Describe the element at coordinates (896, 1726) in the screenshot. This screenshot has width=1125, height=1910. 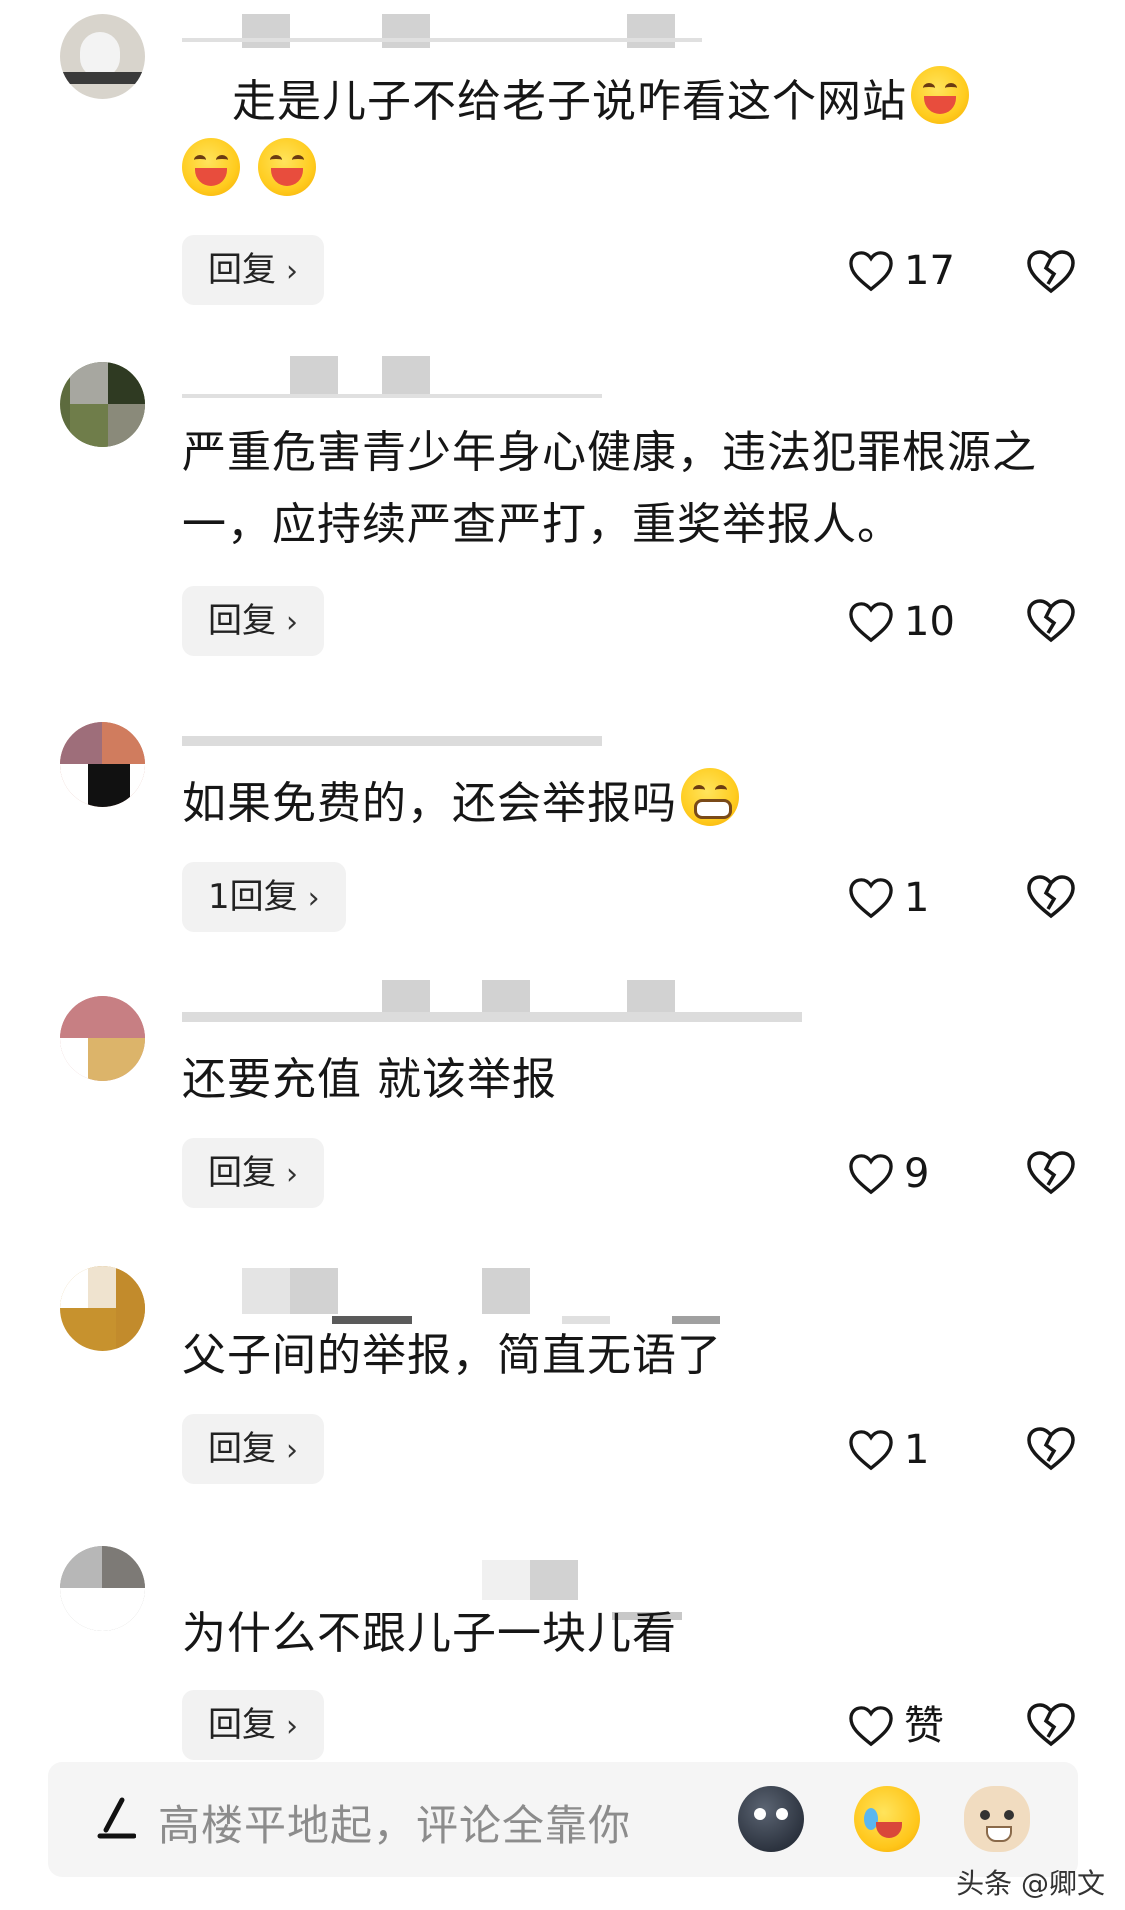
I see `like-button: 赞` at that location.